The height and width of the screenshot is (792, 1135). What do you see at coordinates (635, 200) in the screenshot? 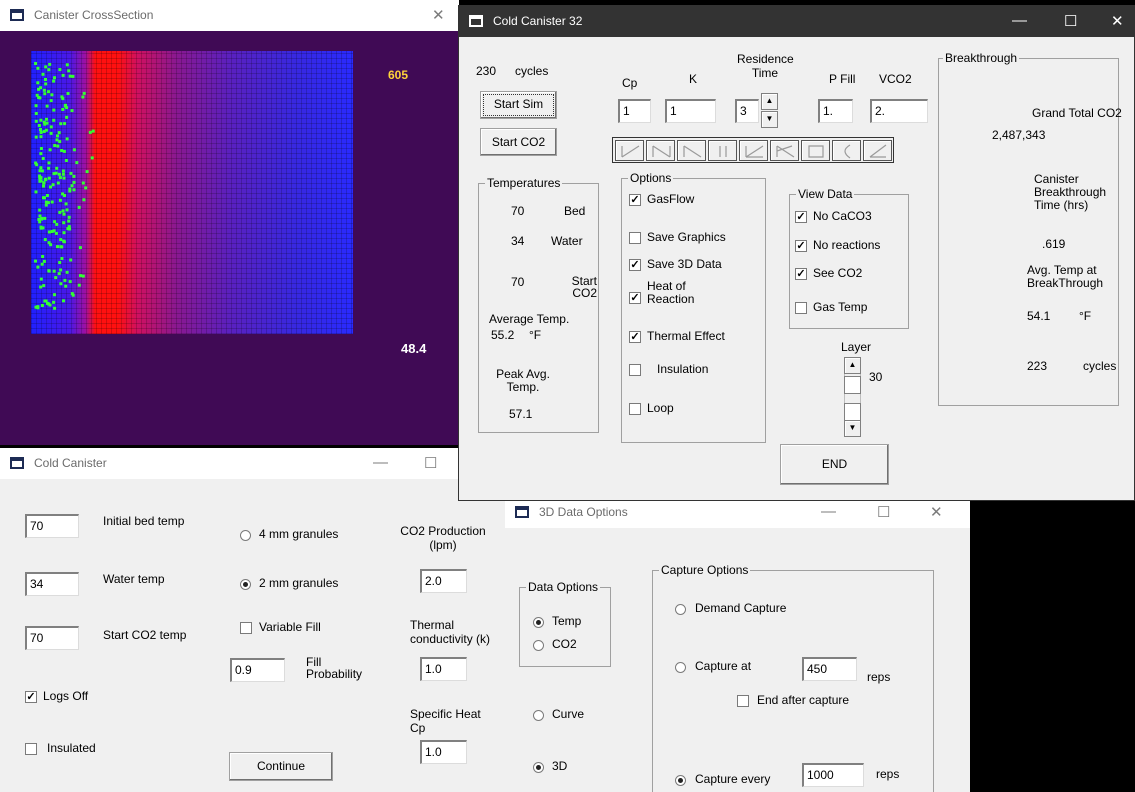
I see `gasflow-checkbox: ✓` at bounding box center [635, 200].